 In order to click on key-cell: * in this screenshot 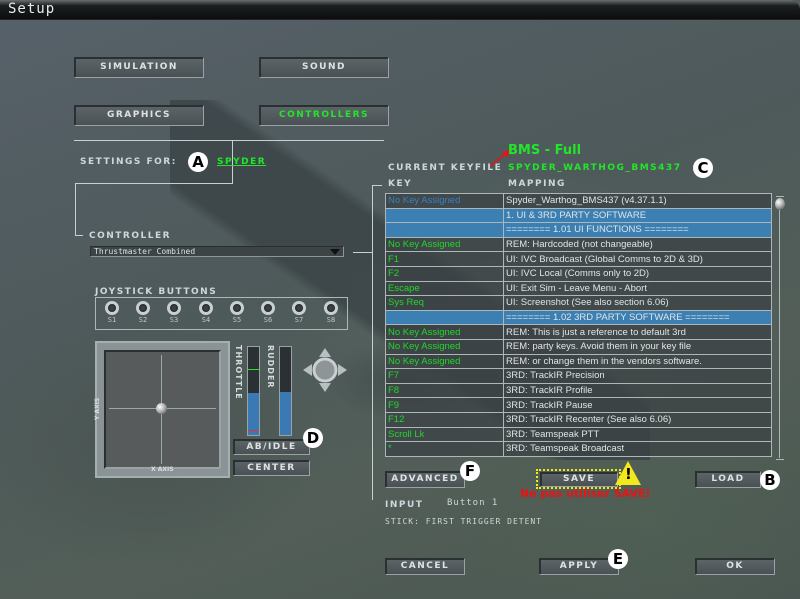, I will do `click(444, 449)`.